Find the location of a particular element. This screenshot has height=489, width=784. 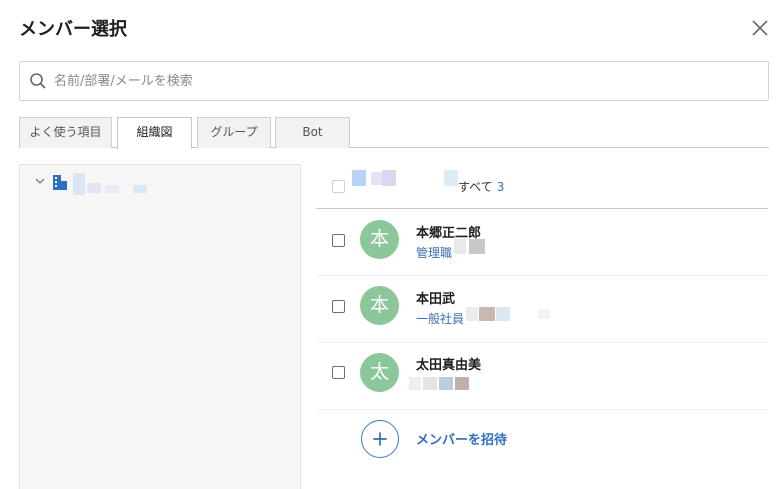

building-icon is located at coordinates (60, 182).